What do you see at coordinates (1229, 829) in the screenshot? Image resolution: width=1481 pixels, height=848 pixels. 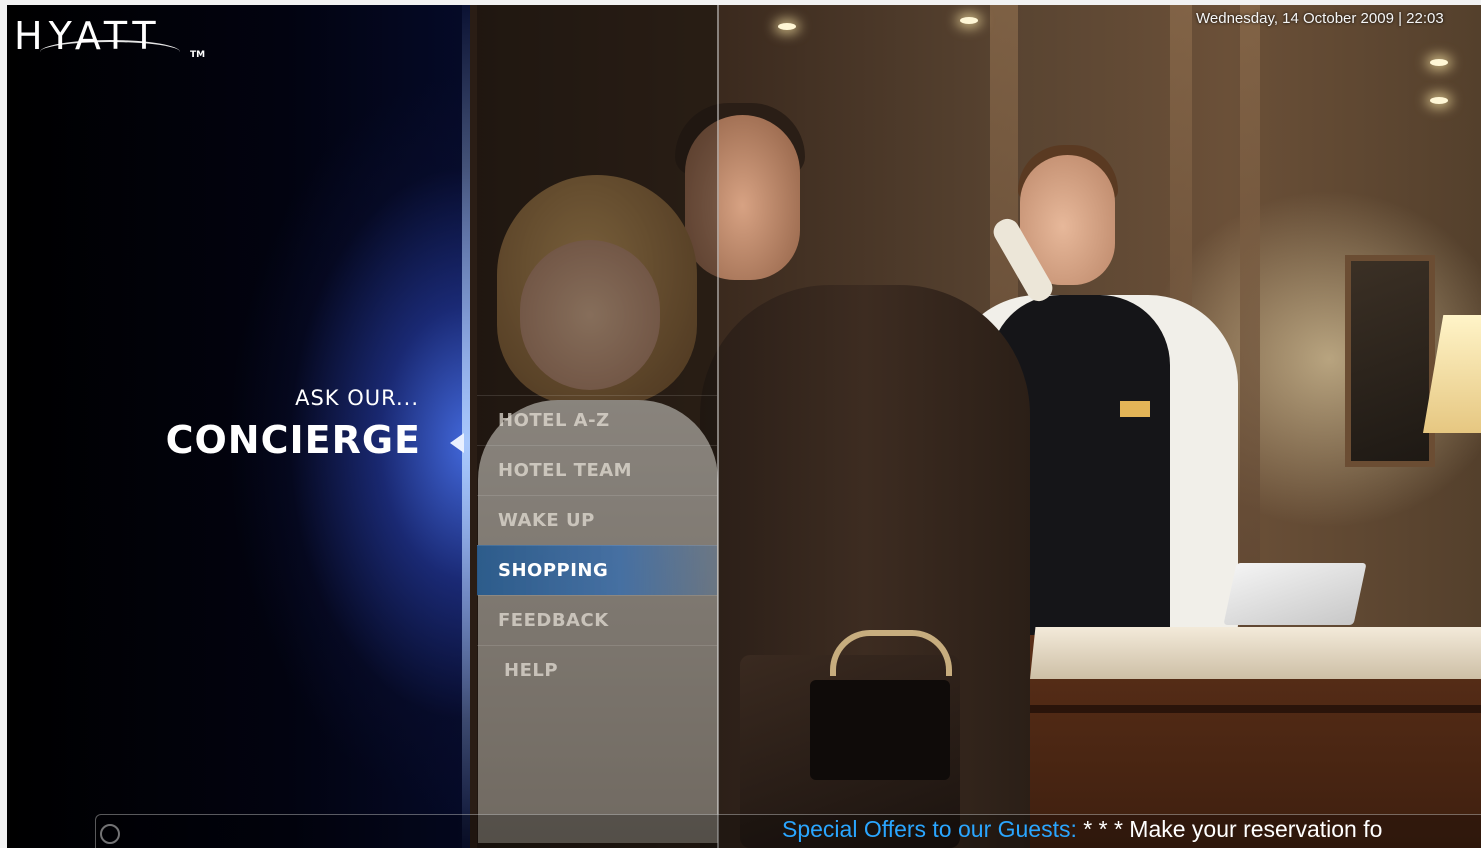 I see `ticker-message: * * * Make your reservation fo` at bounding box center [1229, 829].